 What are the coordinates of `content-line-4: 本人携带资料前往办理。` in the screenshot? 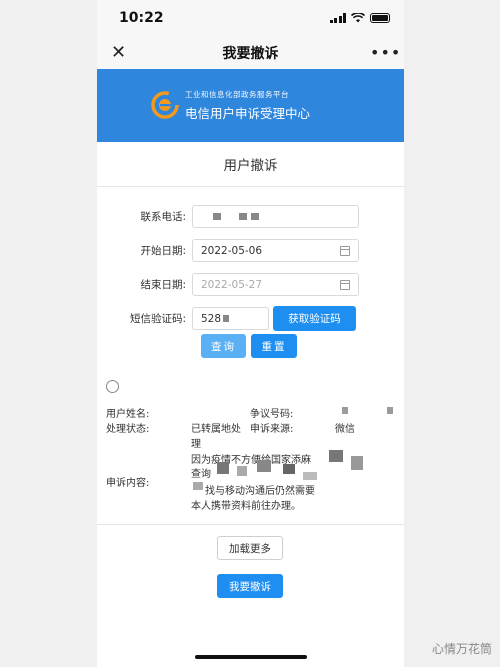 It's located at (246, 506).